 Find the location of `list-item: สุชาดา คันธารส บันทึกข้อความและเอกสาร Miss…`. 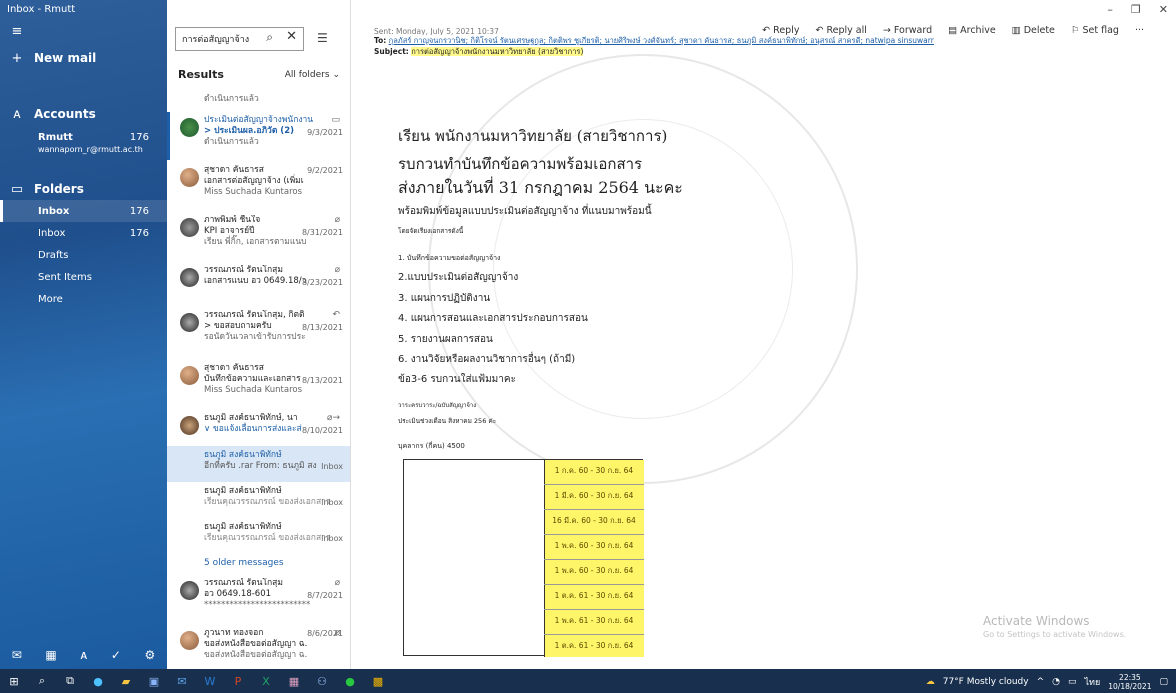

list-item: สุชาดา คันธารส บันทึกข้อความและเอกสาร Miss… is located at coordinates (258, 384).